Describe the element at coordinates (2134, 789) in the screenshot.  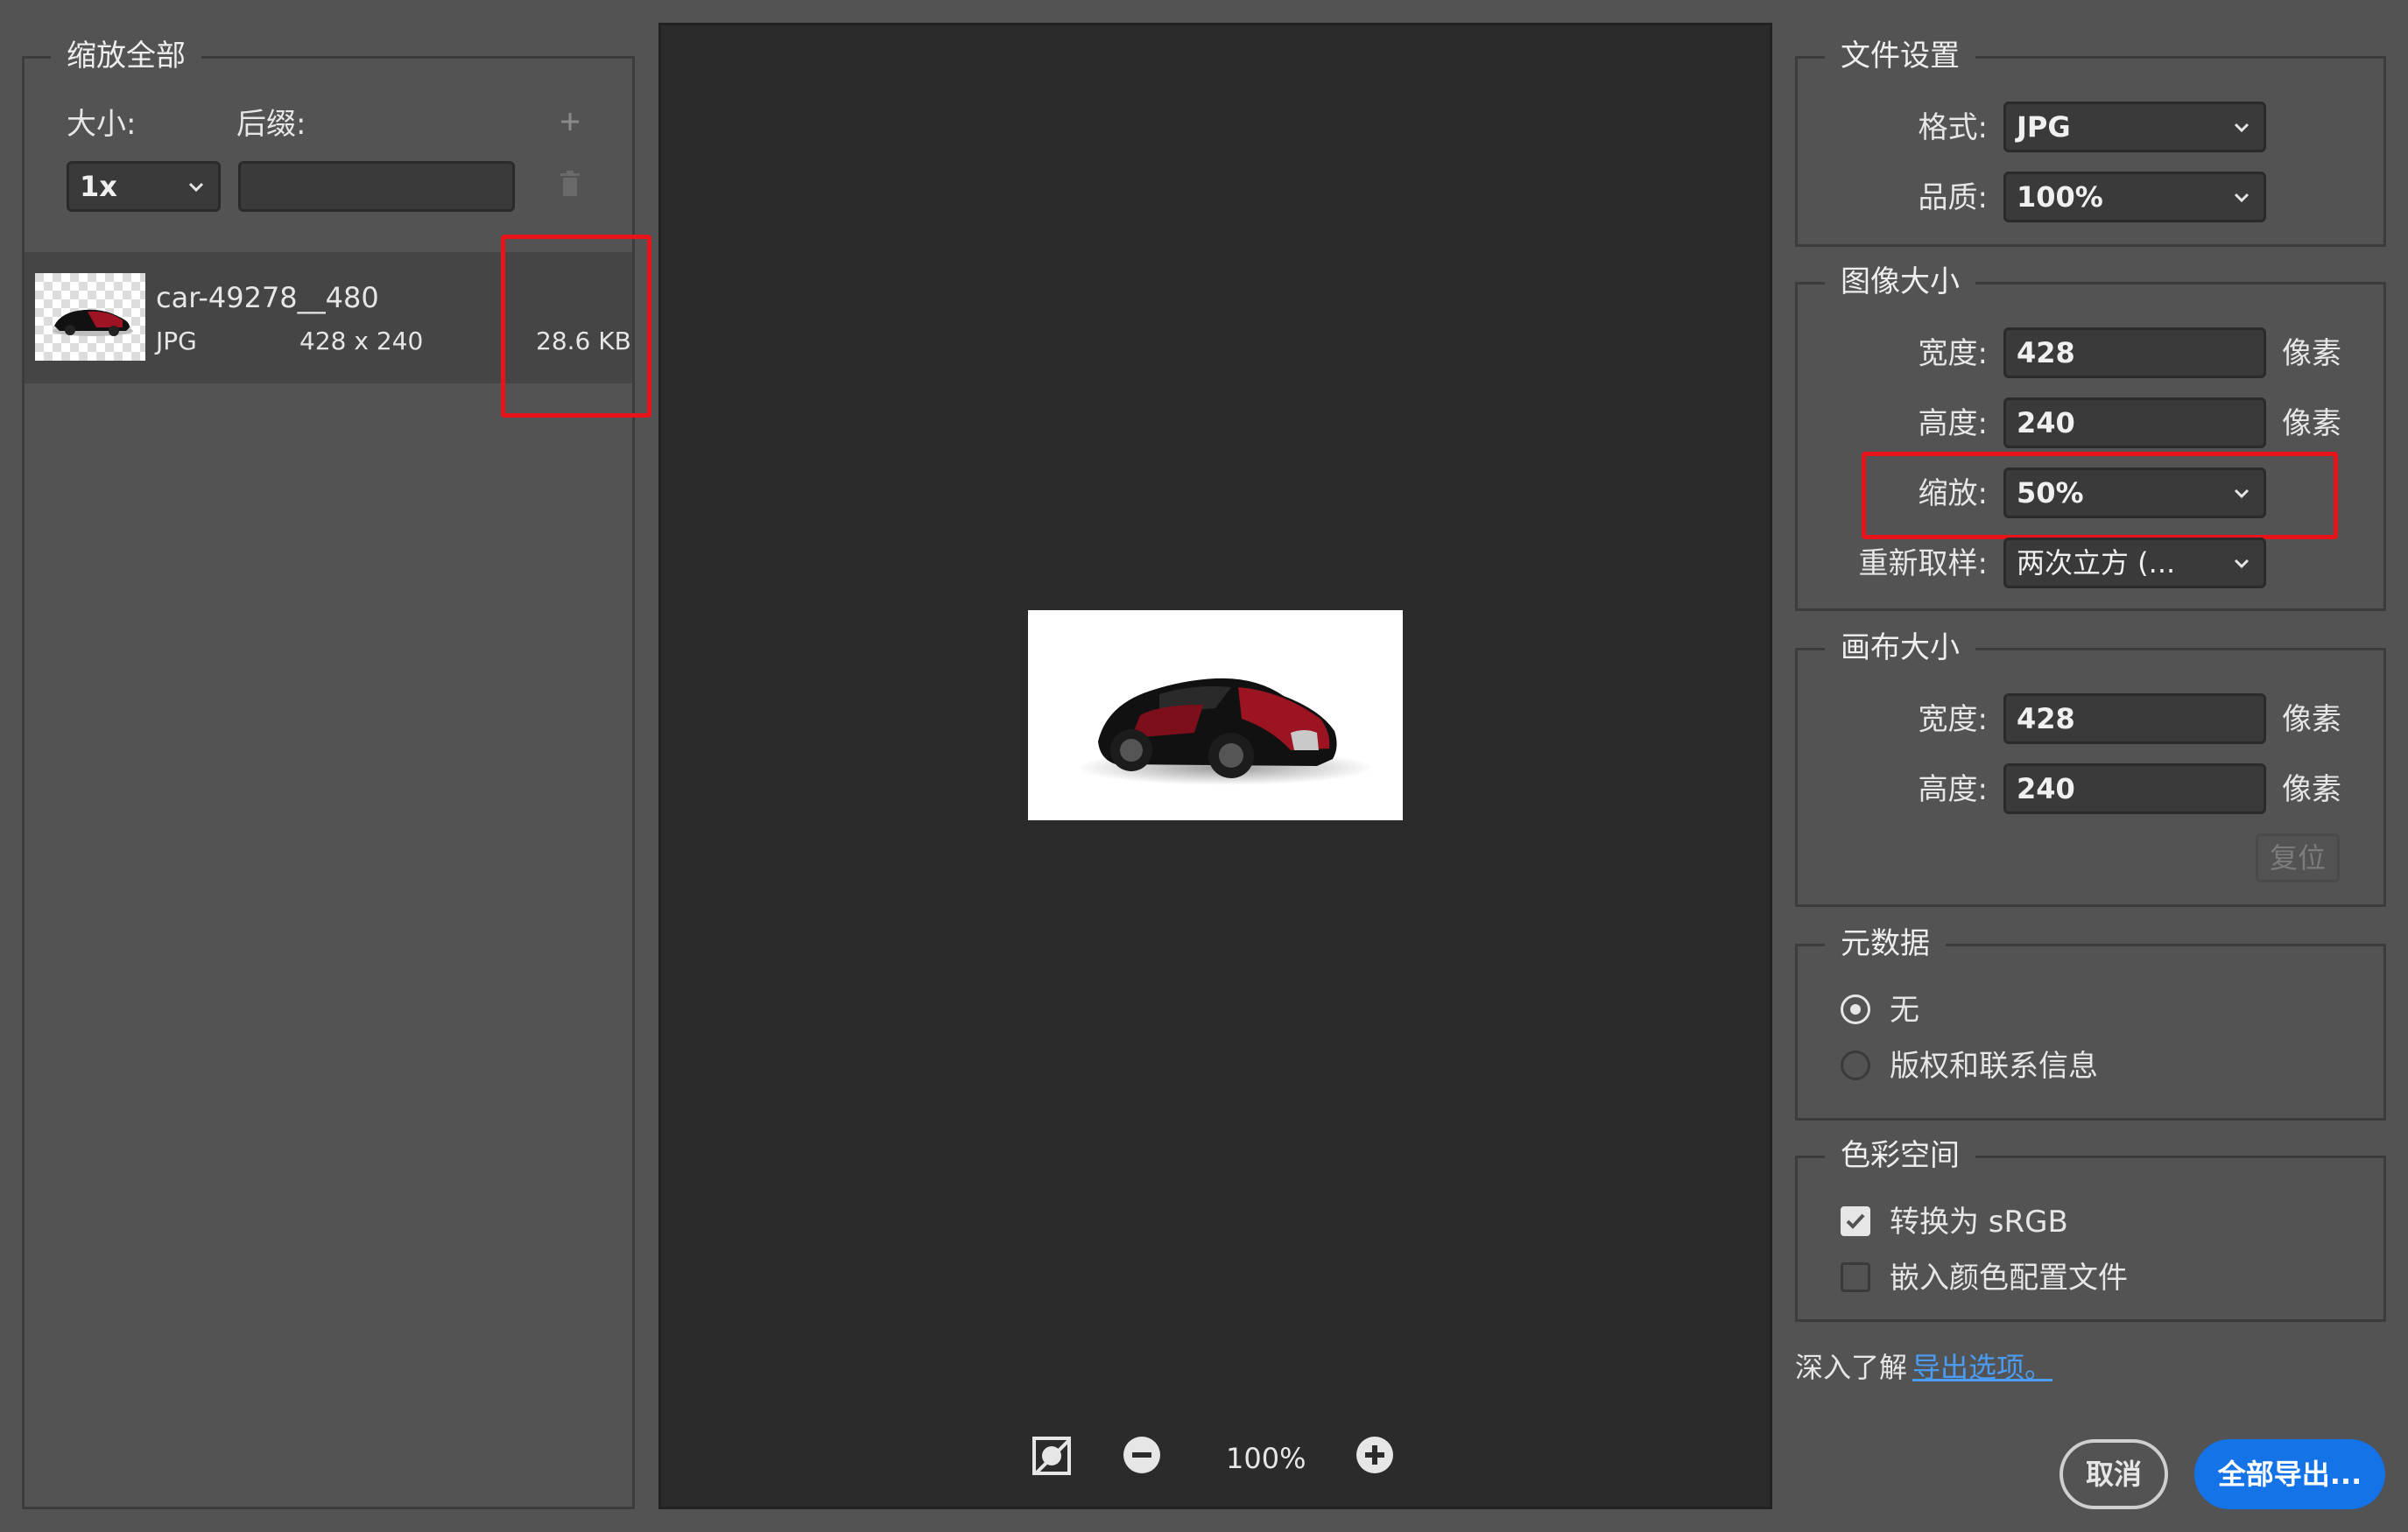
I see `canvas-height-input: 240` at that location.